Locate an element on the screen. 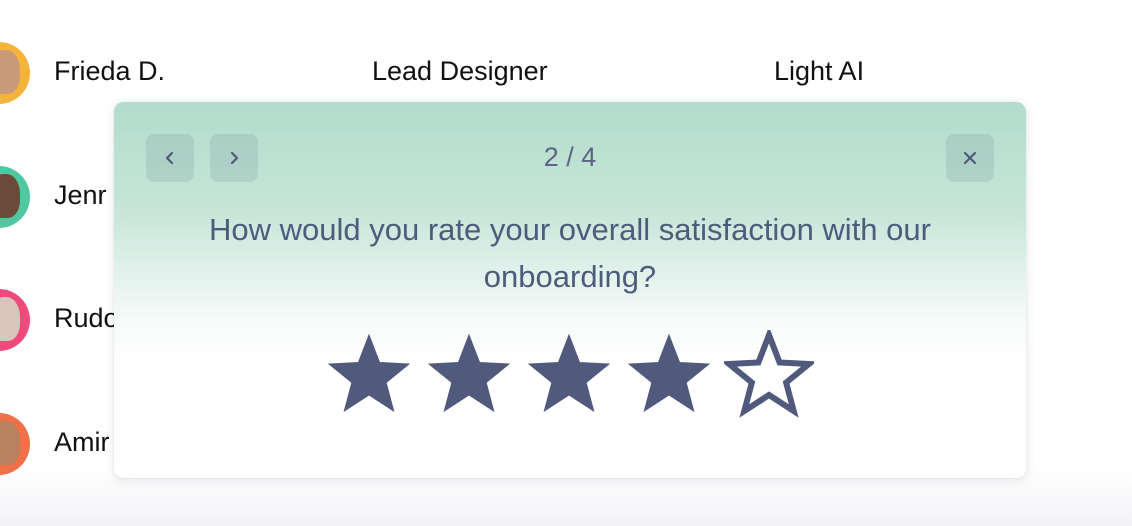 Image resolution: width=1132 pixels, height=526 pixels. star-1-icon is located at coordinates (369, 375).